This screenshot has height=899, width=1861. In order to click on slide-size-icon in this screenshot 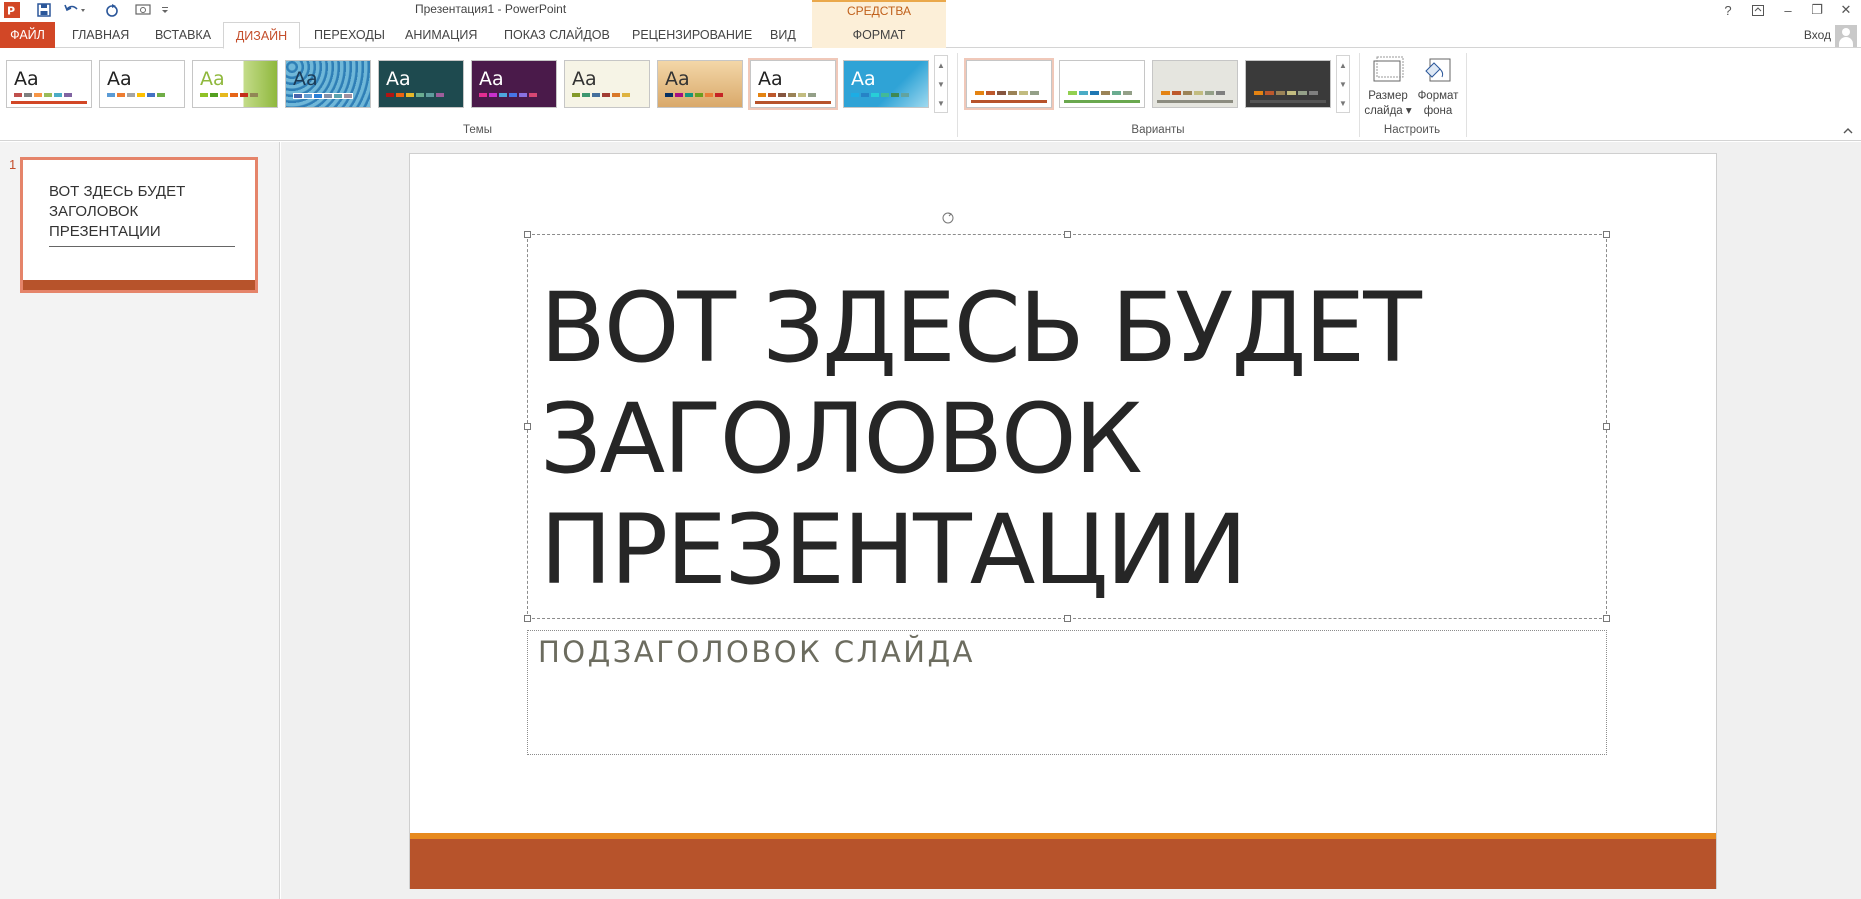, I will do `click(1388, 70)`.